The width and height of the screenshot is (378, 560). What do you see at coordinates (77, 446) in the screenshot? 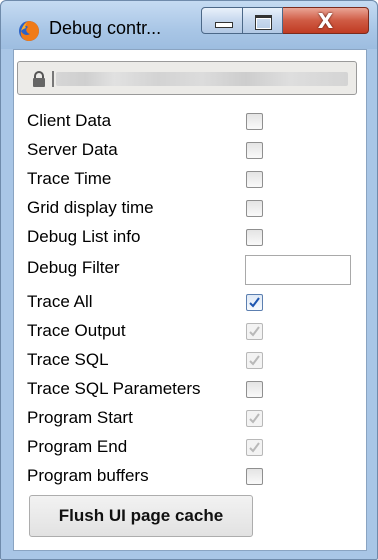
I see `debug-option-label: Program End` at bounding box center [77, 446].